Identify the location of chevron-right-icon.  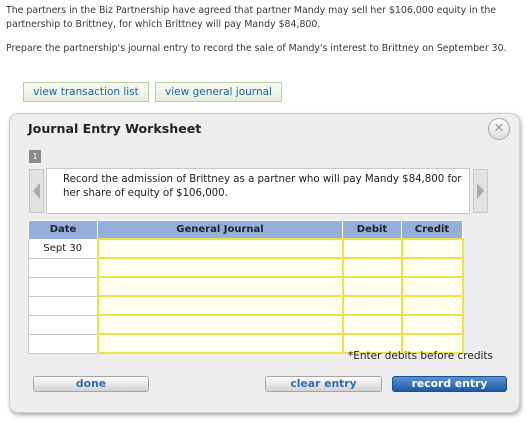
(480, 191).